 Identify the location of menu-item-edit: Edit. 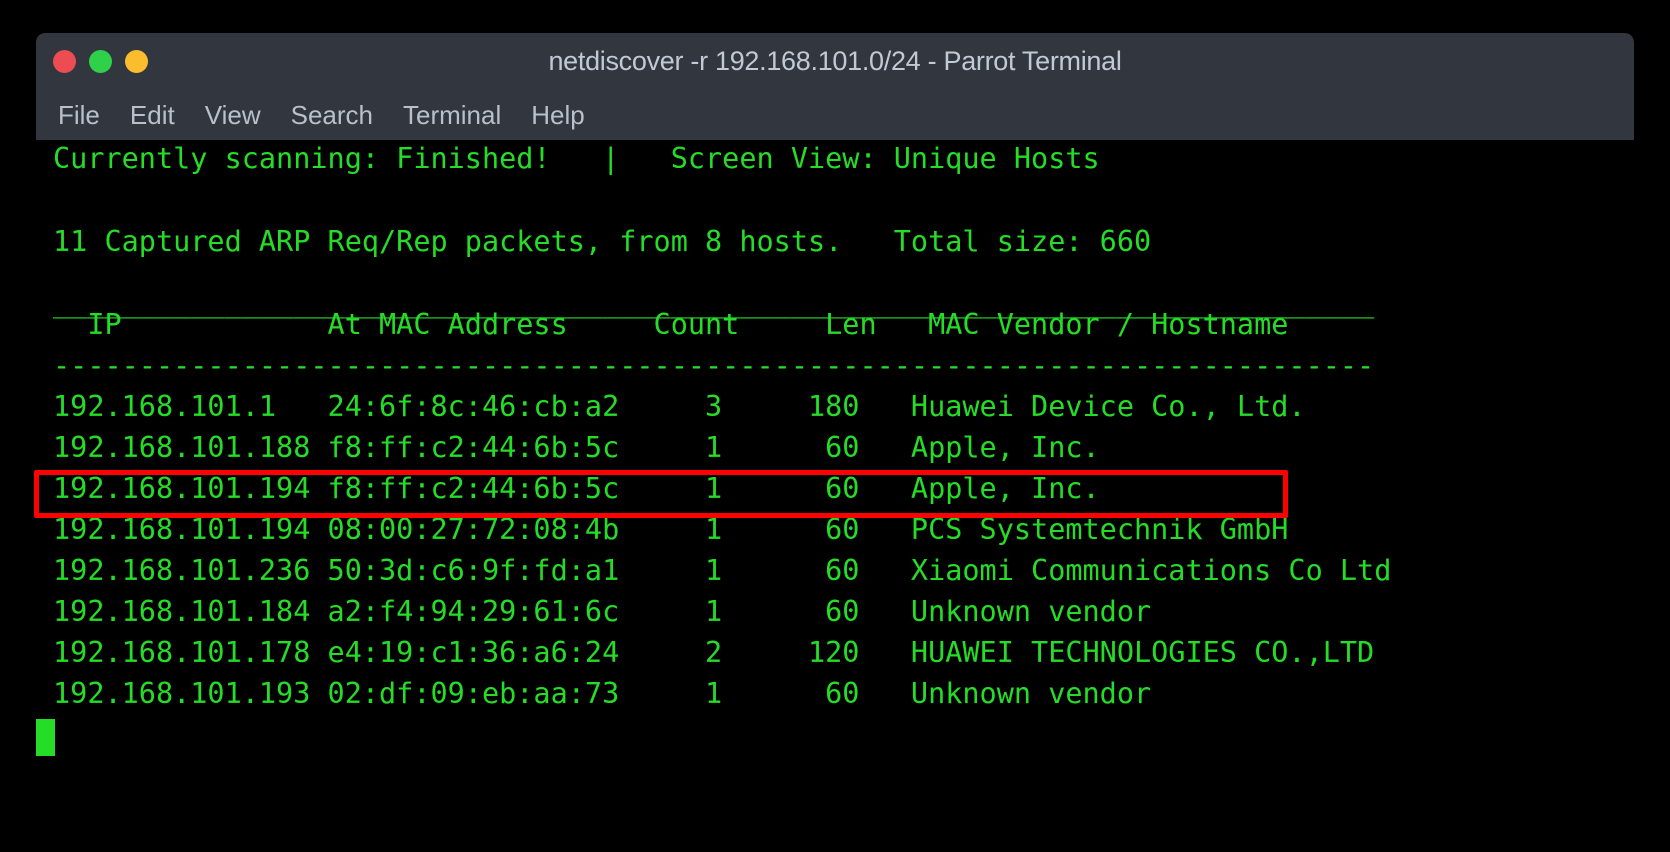
(152, 115).